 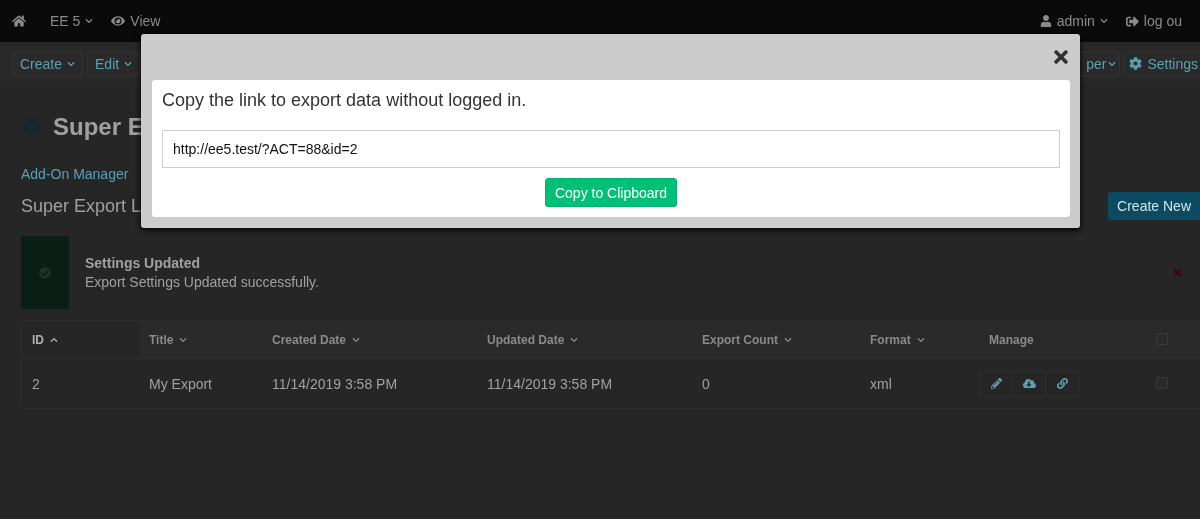 I want to click on column-header: ID, so click(x=80, y=339).